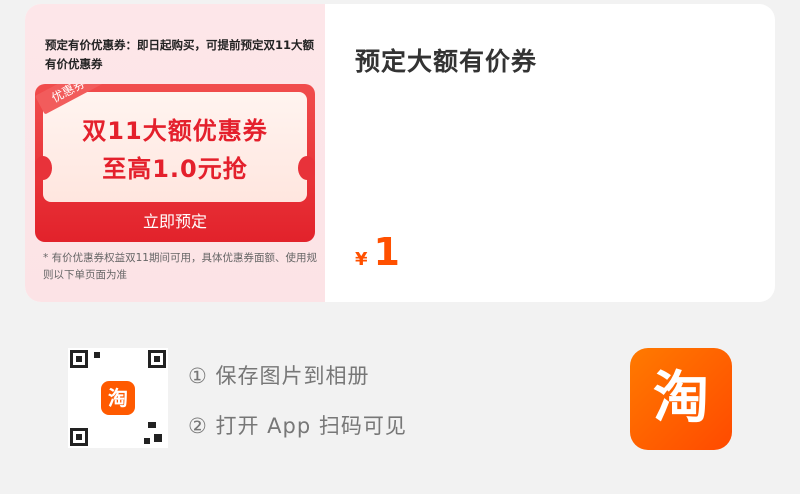 Image resolution: width=800 pixels, height=494 pixels. I want to click on coupon-corner-tag: 优惠券, so click(70, 99).